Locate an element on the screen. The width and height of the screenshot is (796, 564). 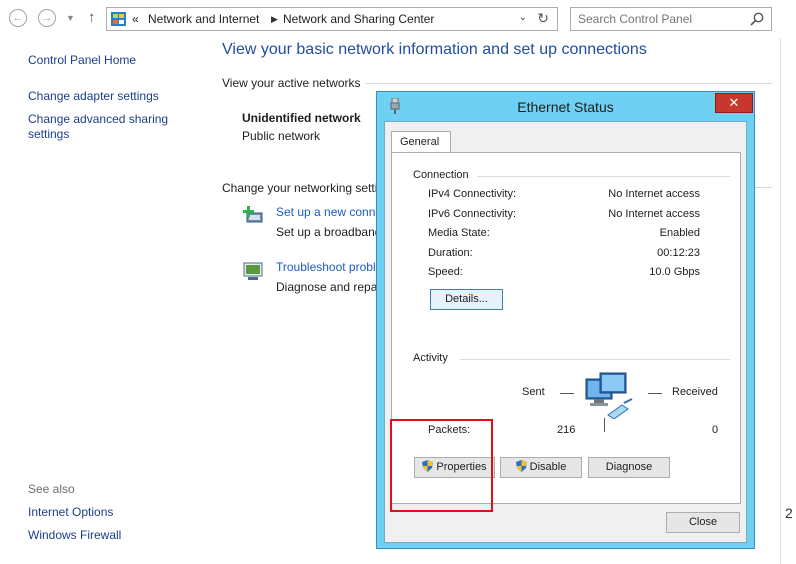
received-dash is located at coordinates (655, 393).